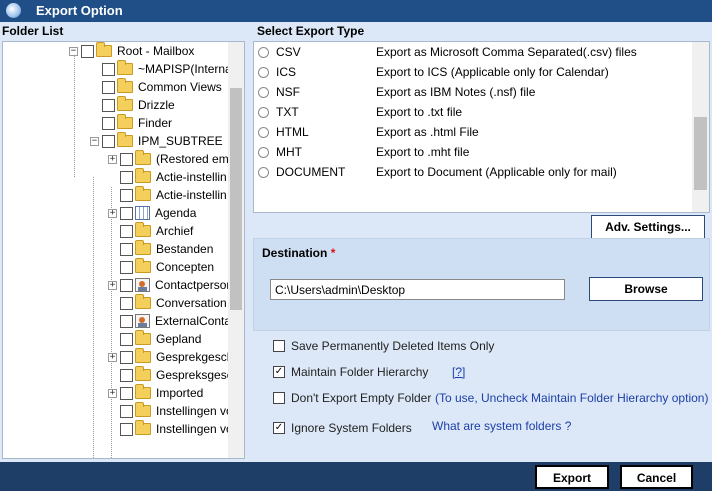  Describe the element at coordinates (160, 249) in the screenshot. I see `folder-tree-row: Bestanden` at that location.